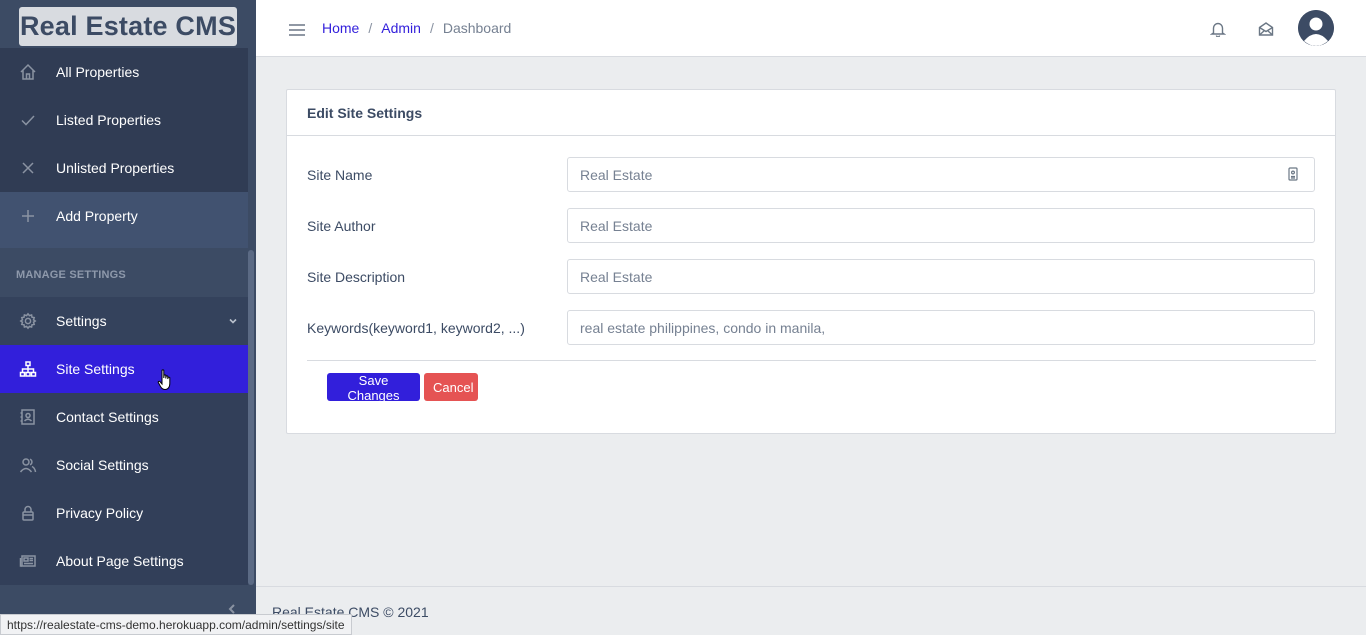 Image resolution: width=1366 pixels, height=635 pixels. Describe the element at coordinates (811, 610) in the screenshot. I see `footer: Real Estate CMS © 2021` at that location.